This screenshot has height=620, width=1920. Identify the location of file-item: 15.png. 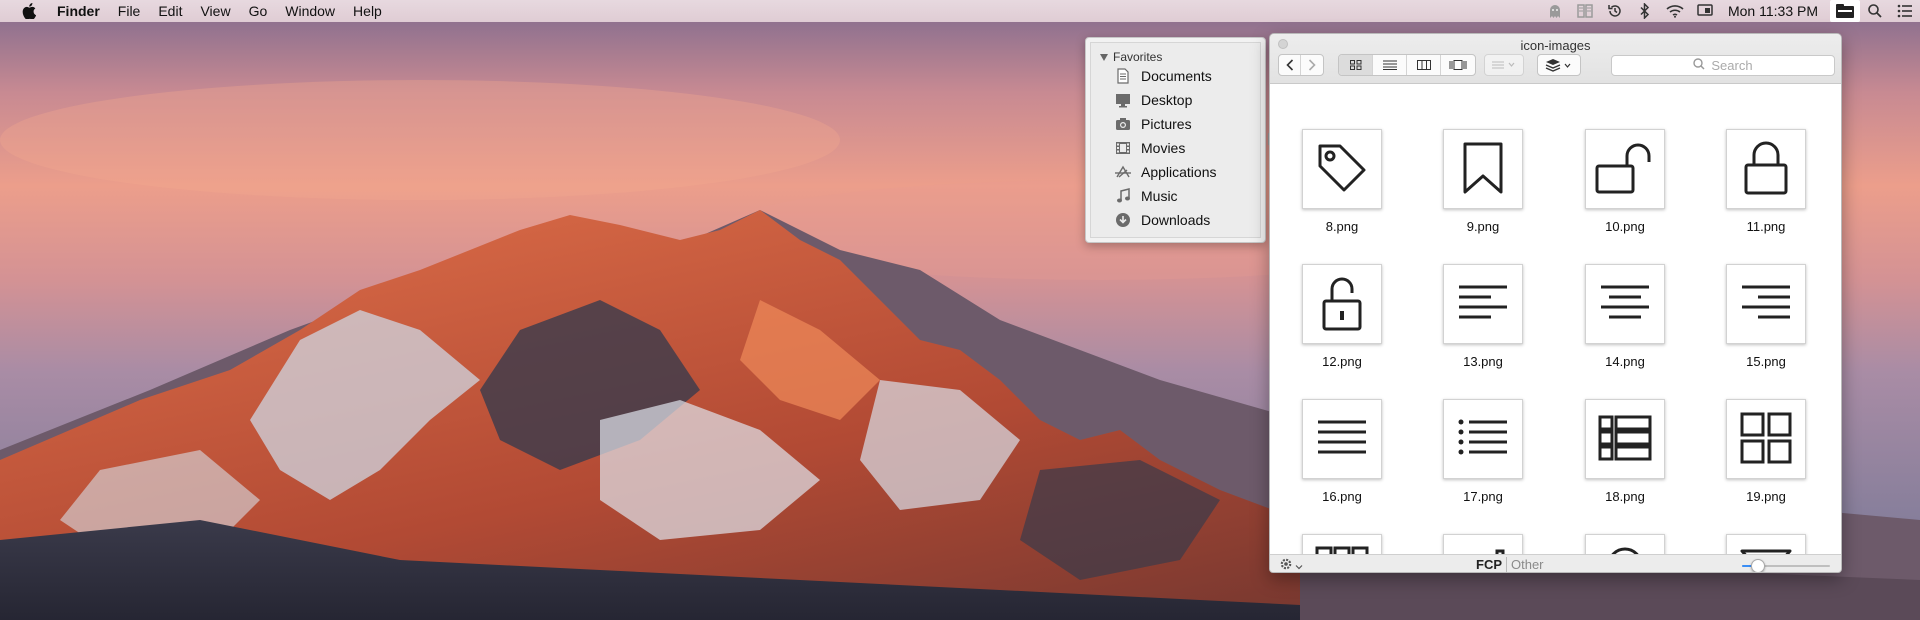
(1759, 316).